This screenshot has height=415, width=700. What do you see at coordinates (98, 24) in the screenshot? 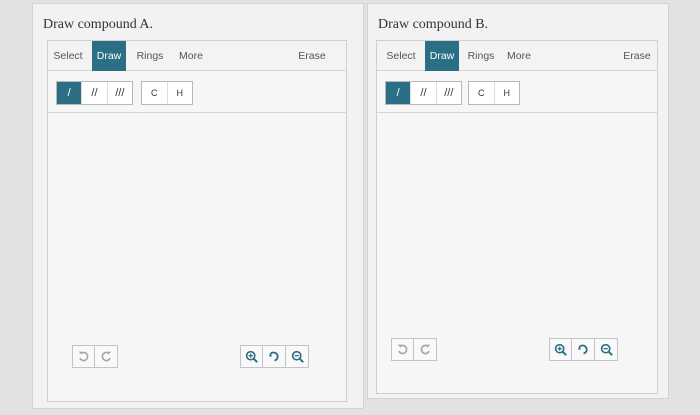
I see `panel-title: Draw compound A.` at bounding box center [98, 24].